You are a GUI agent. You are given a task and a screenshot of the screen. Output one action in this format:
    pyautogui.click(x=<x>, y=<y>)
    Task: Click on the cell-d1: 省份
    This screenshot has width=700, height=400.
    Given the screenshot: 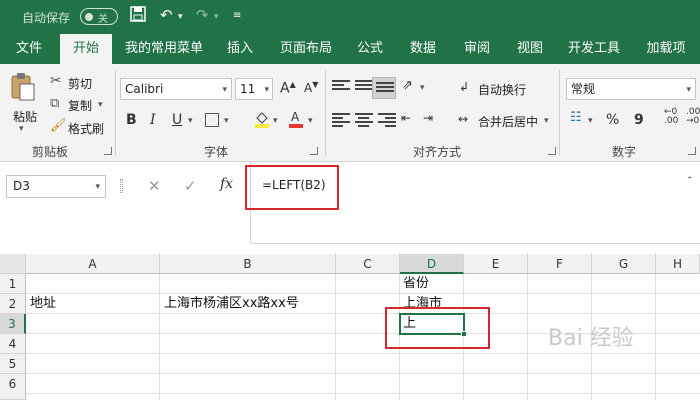 What is the action you would take?
    pyautogui.click(x=416, y=284)
    